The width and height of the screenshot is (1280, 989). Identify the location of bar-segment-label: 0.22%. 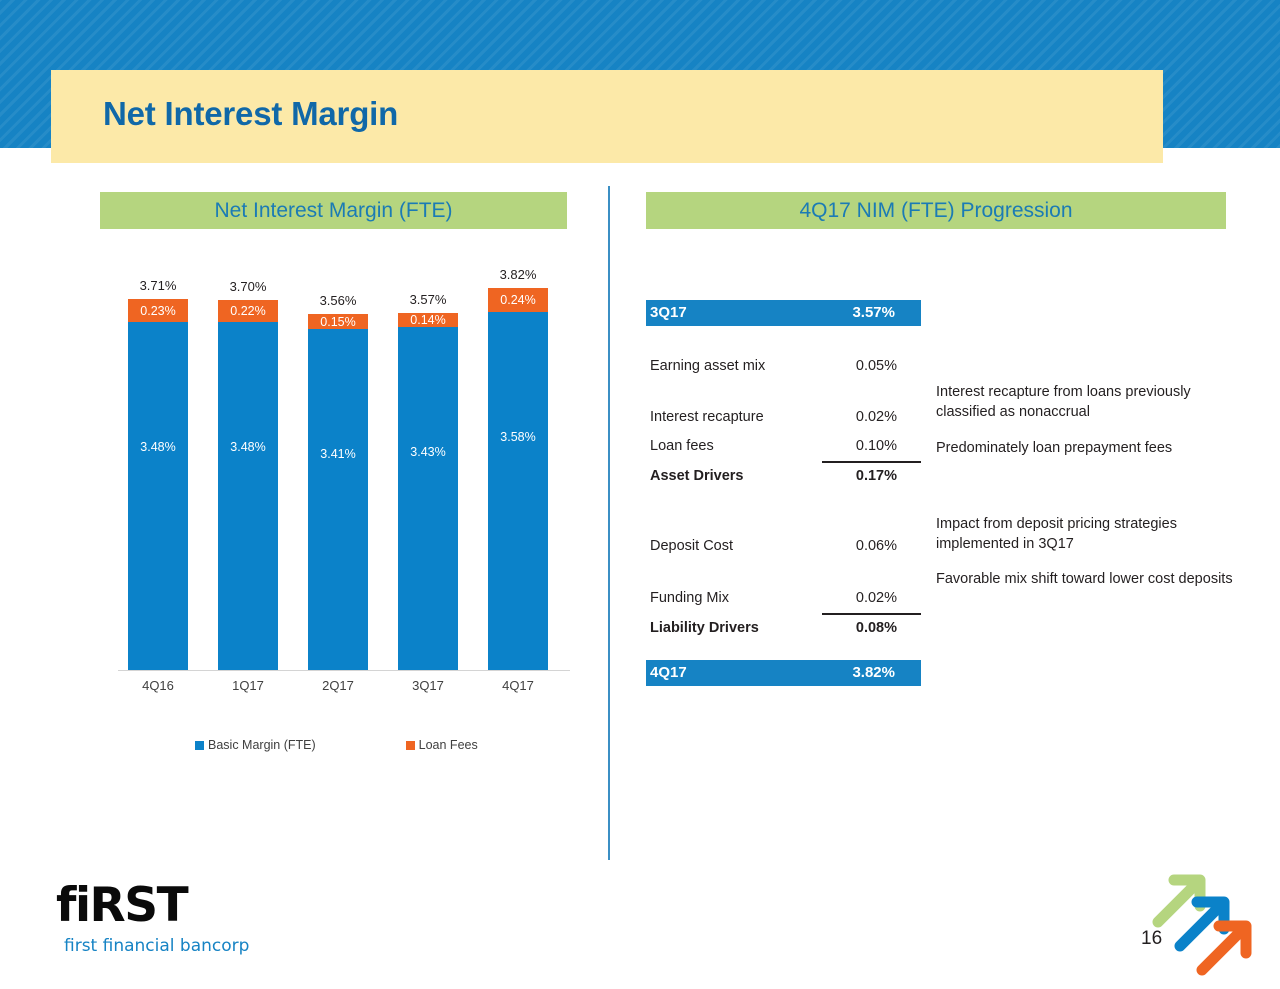
(248, 311).